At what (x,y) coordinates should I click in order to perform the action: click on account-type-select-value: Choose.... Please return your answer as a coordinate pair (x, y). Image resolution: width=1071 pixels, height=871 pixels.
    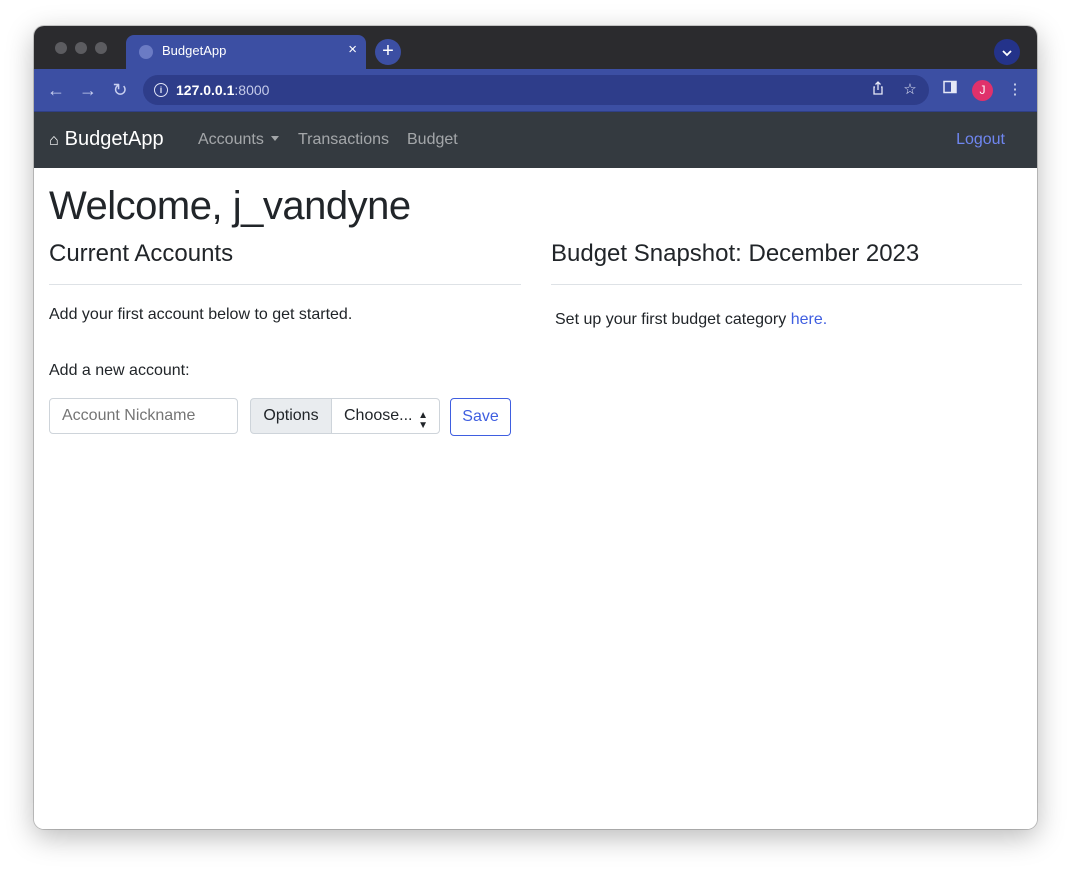
    Looking at the image, I should click on (378, 415).